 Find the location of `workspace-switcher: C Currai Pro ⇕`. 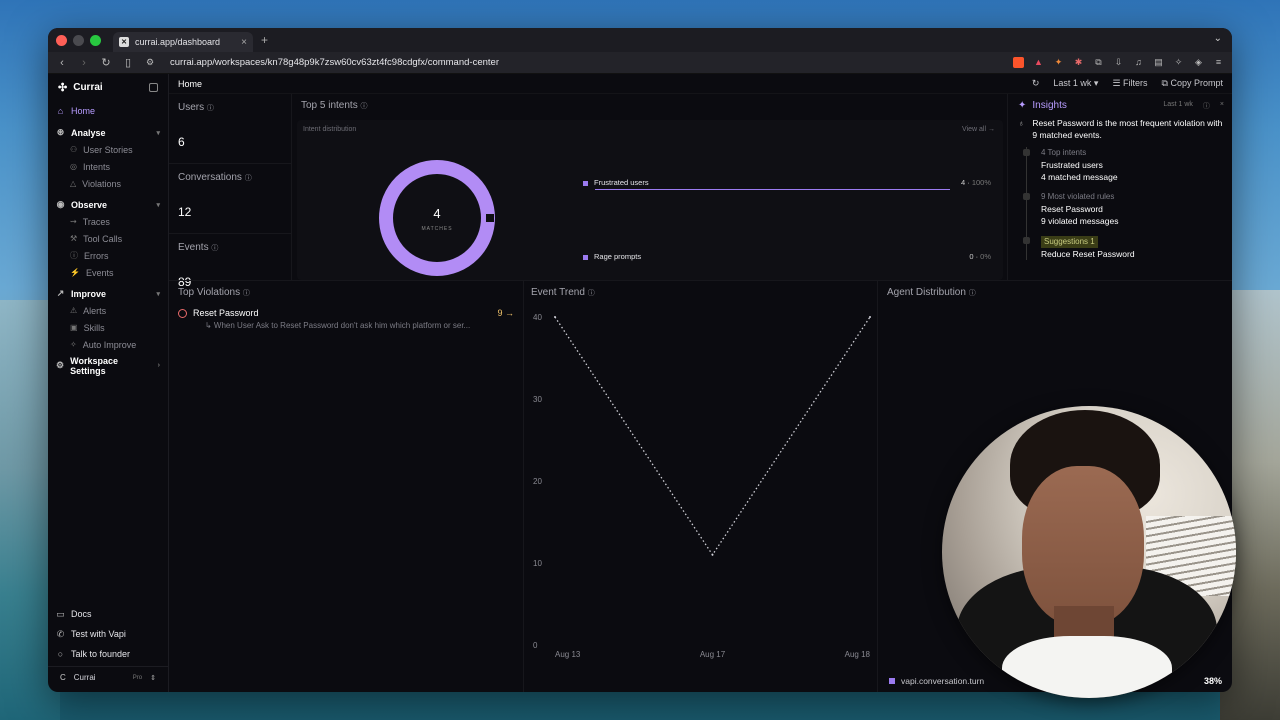

workspace-switcher: C Currai Pro ⇕ is located at coordinates (108, 677).